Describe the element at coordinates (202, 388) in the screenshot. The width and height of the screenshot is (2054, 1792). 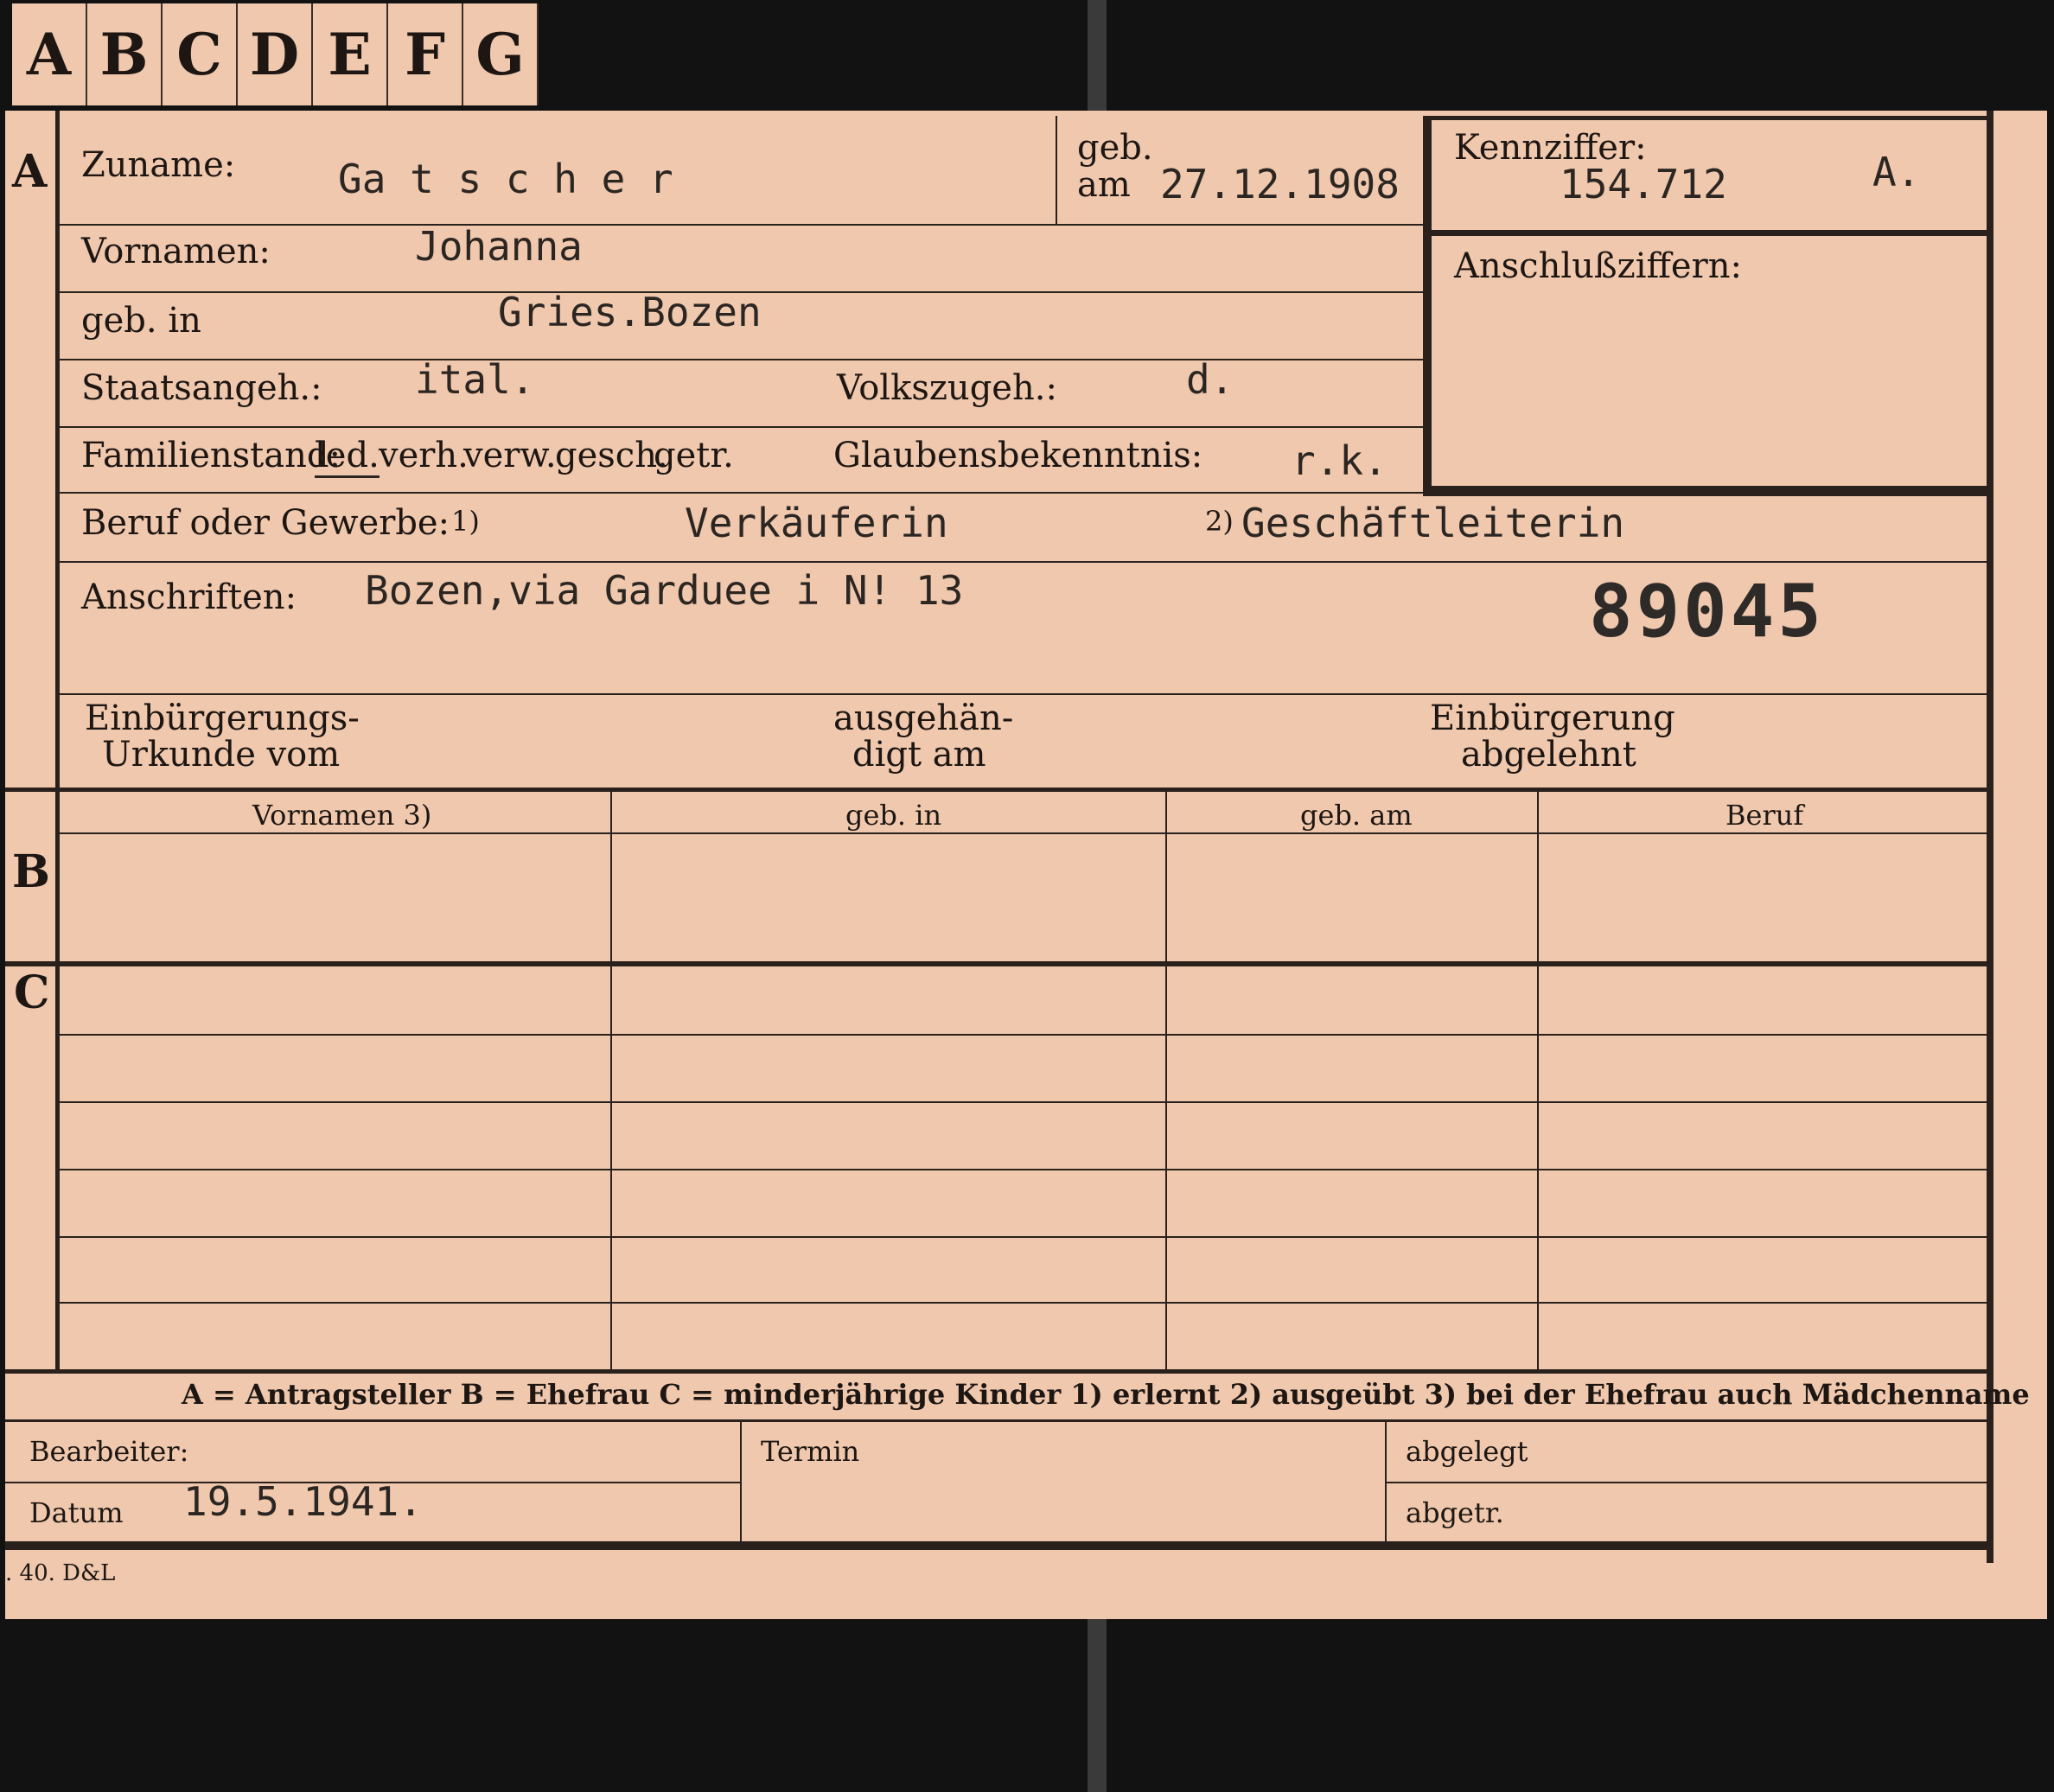
I see `staatsangeh-label: Staatsangeh.:` at that location.